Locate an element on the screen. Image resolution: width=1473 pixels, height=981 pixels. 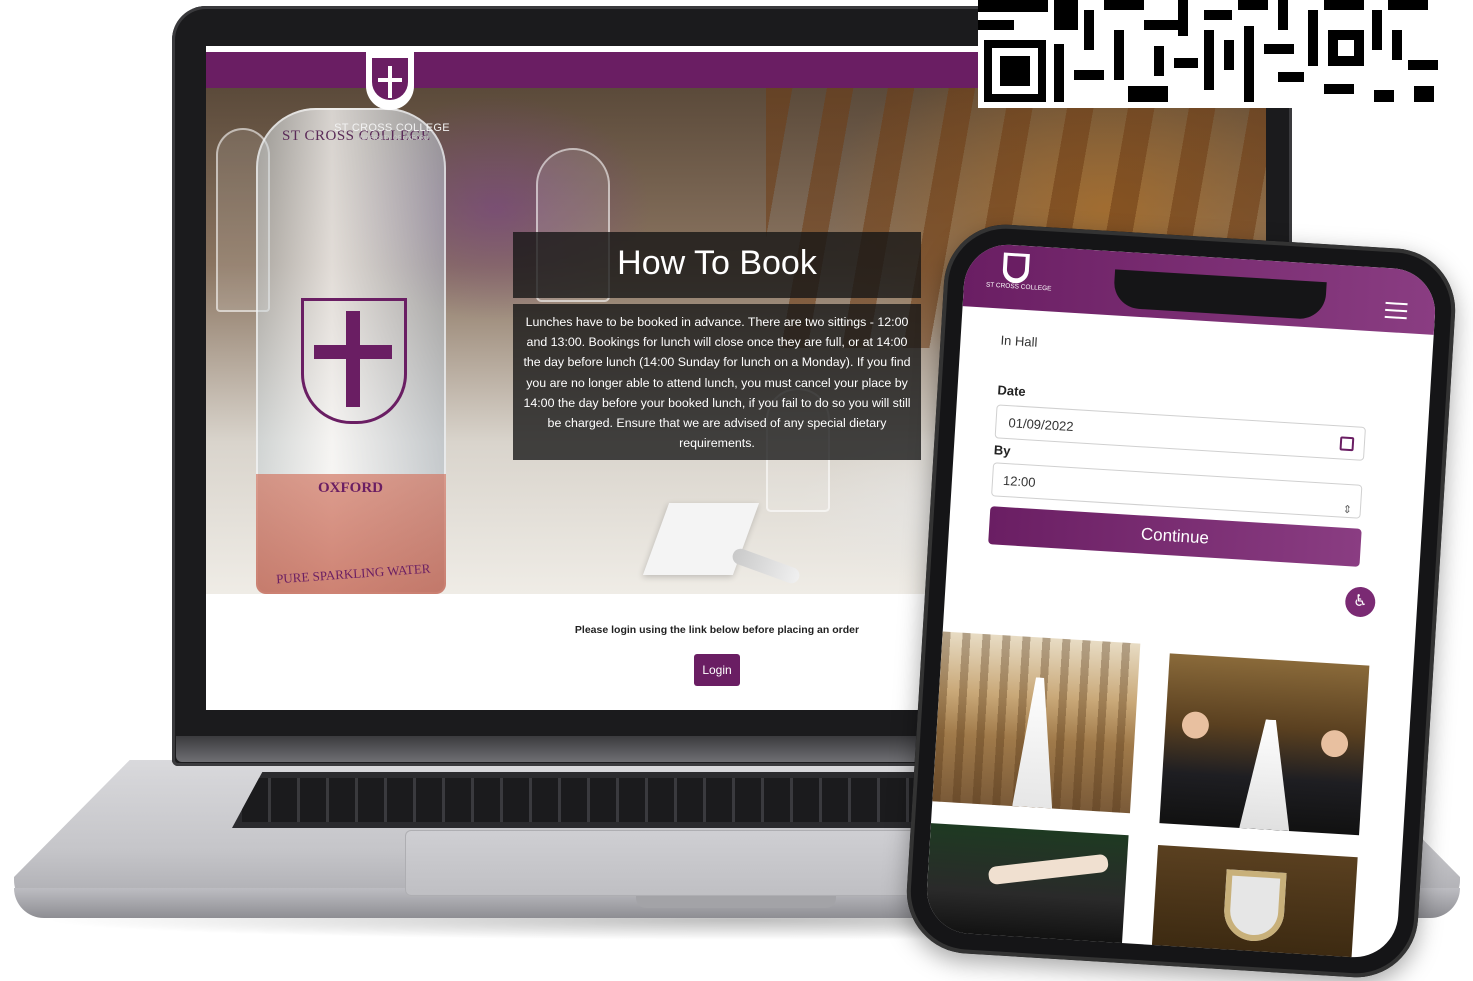
phone-college-logo-icon is located at coordinates (1017, 269).